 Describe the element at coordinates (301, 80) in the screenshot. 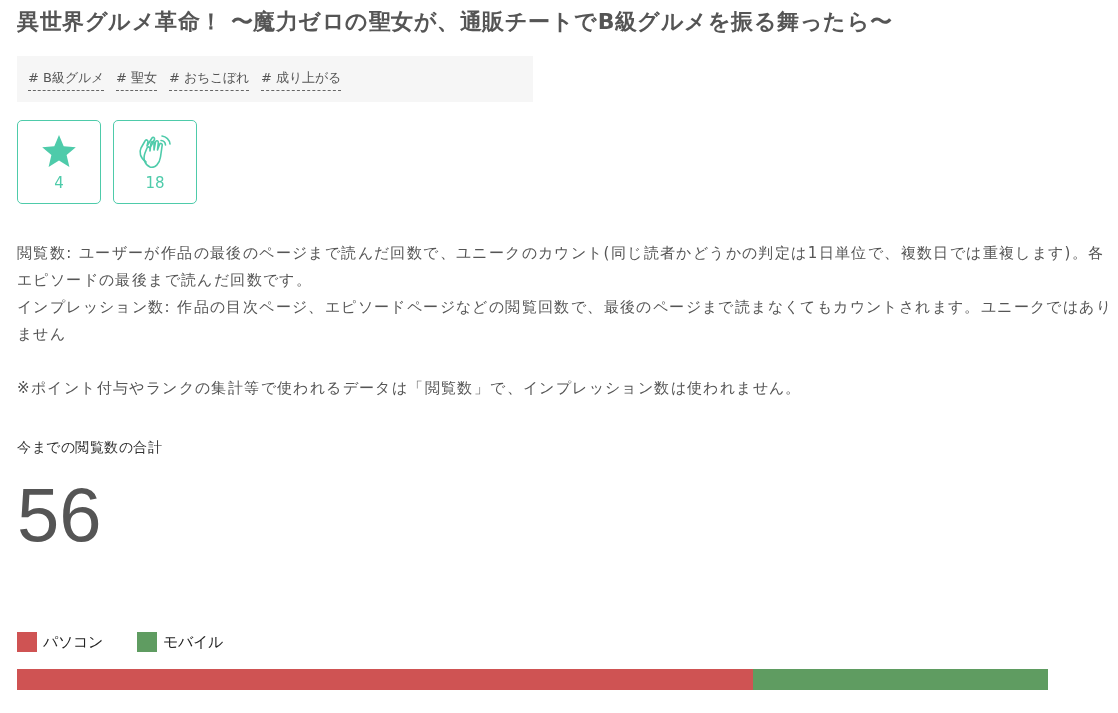

I see `tag-link: # 成り上がる` at that location.